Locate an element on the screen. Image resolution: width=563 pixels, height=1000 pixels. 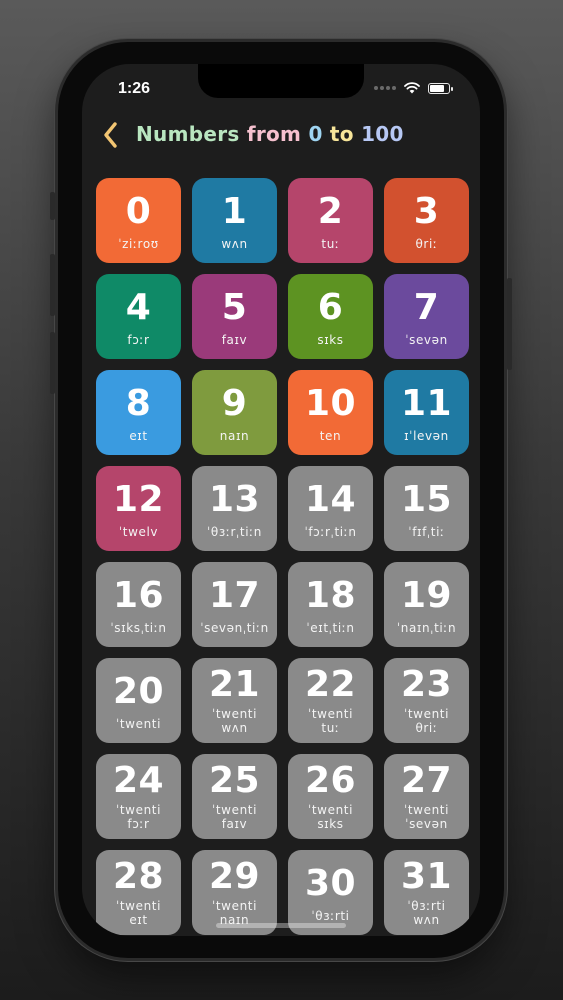
wifi-icon is located at coordinates (412, 88).